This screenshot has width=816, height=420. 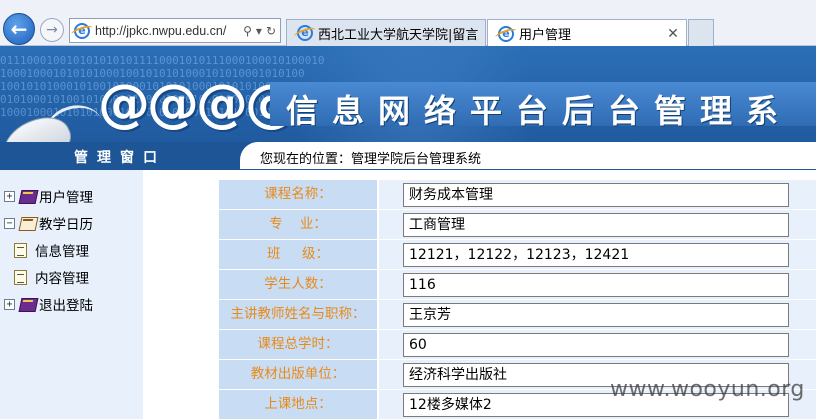 I want to click on sidebar-item-info-management: 信息管理, so click(x=51, y=250).